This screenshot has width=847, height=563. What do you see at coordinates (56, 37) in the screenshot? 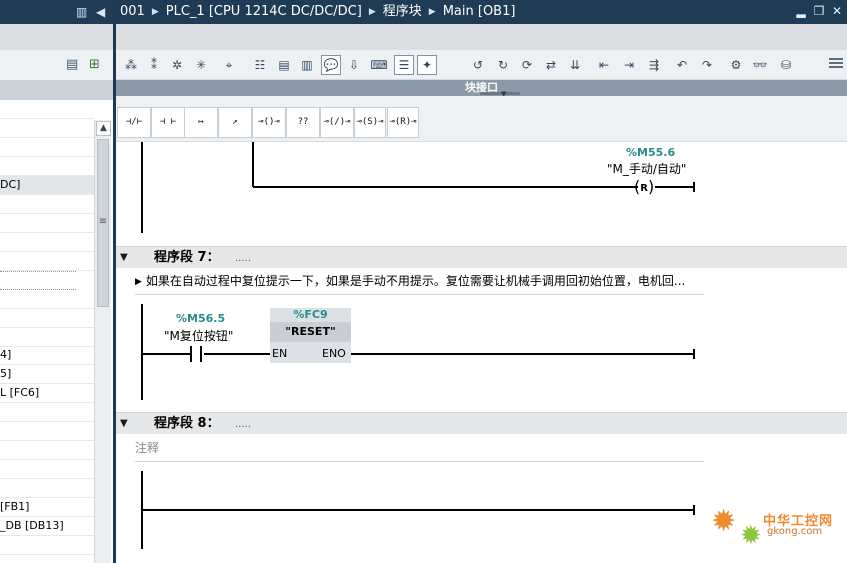
I see `project-tree-band` at bounding box center [56, 37].